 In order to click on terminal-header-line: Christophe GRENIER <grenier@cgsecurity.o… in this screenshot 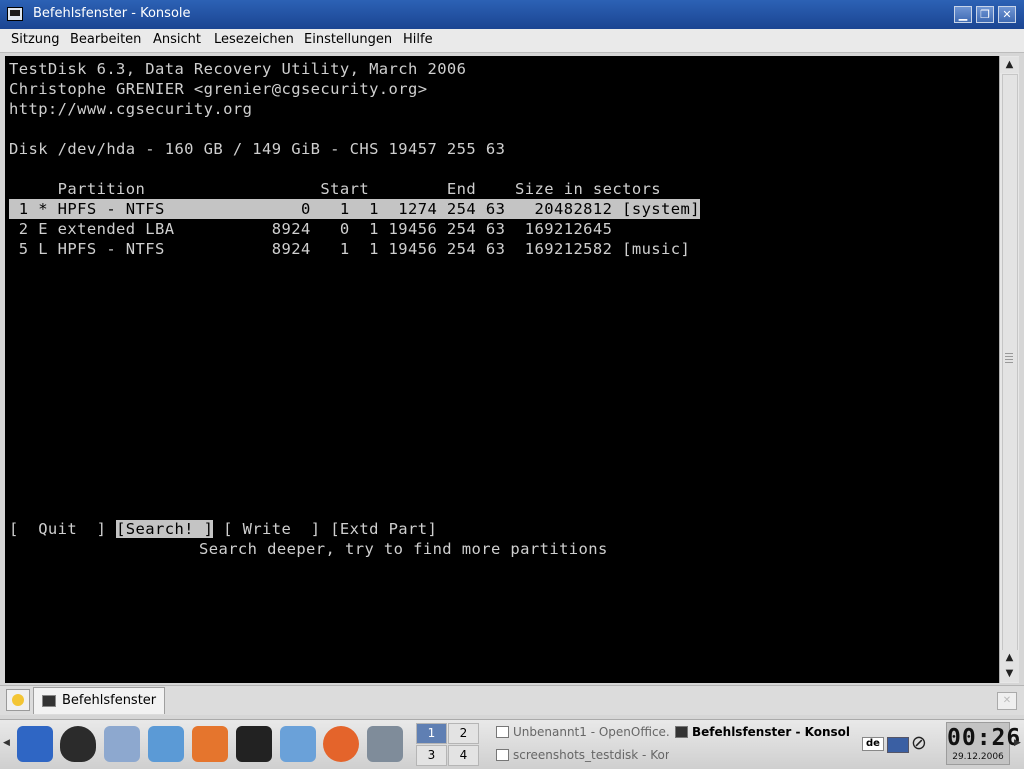, I will do `click(218, 89)`.